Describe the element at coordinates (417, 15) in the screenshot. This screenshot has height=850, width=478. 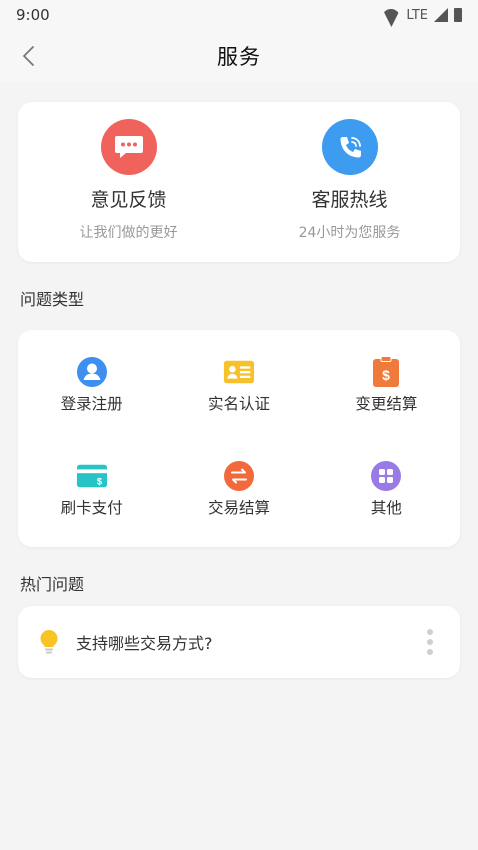
I see `network-label: LTE` at that location.